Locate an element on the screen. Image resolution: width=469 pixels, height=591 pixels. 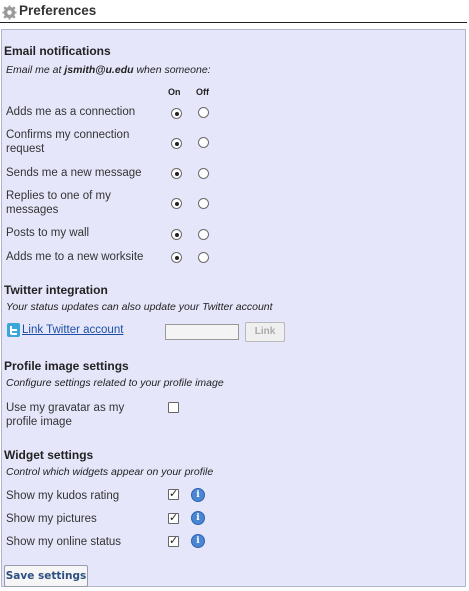
save-settings-button: Save settings is located at coordinates (46, 576).